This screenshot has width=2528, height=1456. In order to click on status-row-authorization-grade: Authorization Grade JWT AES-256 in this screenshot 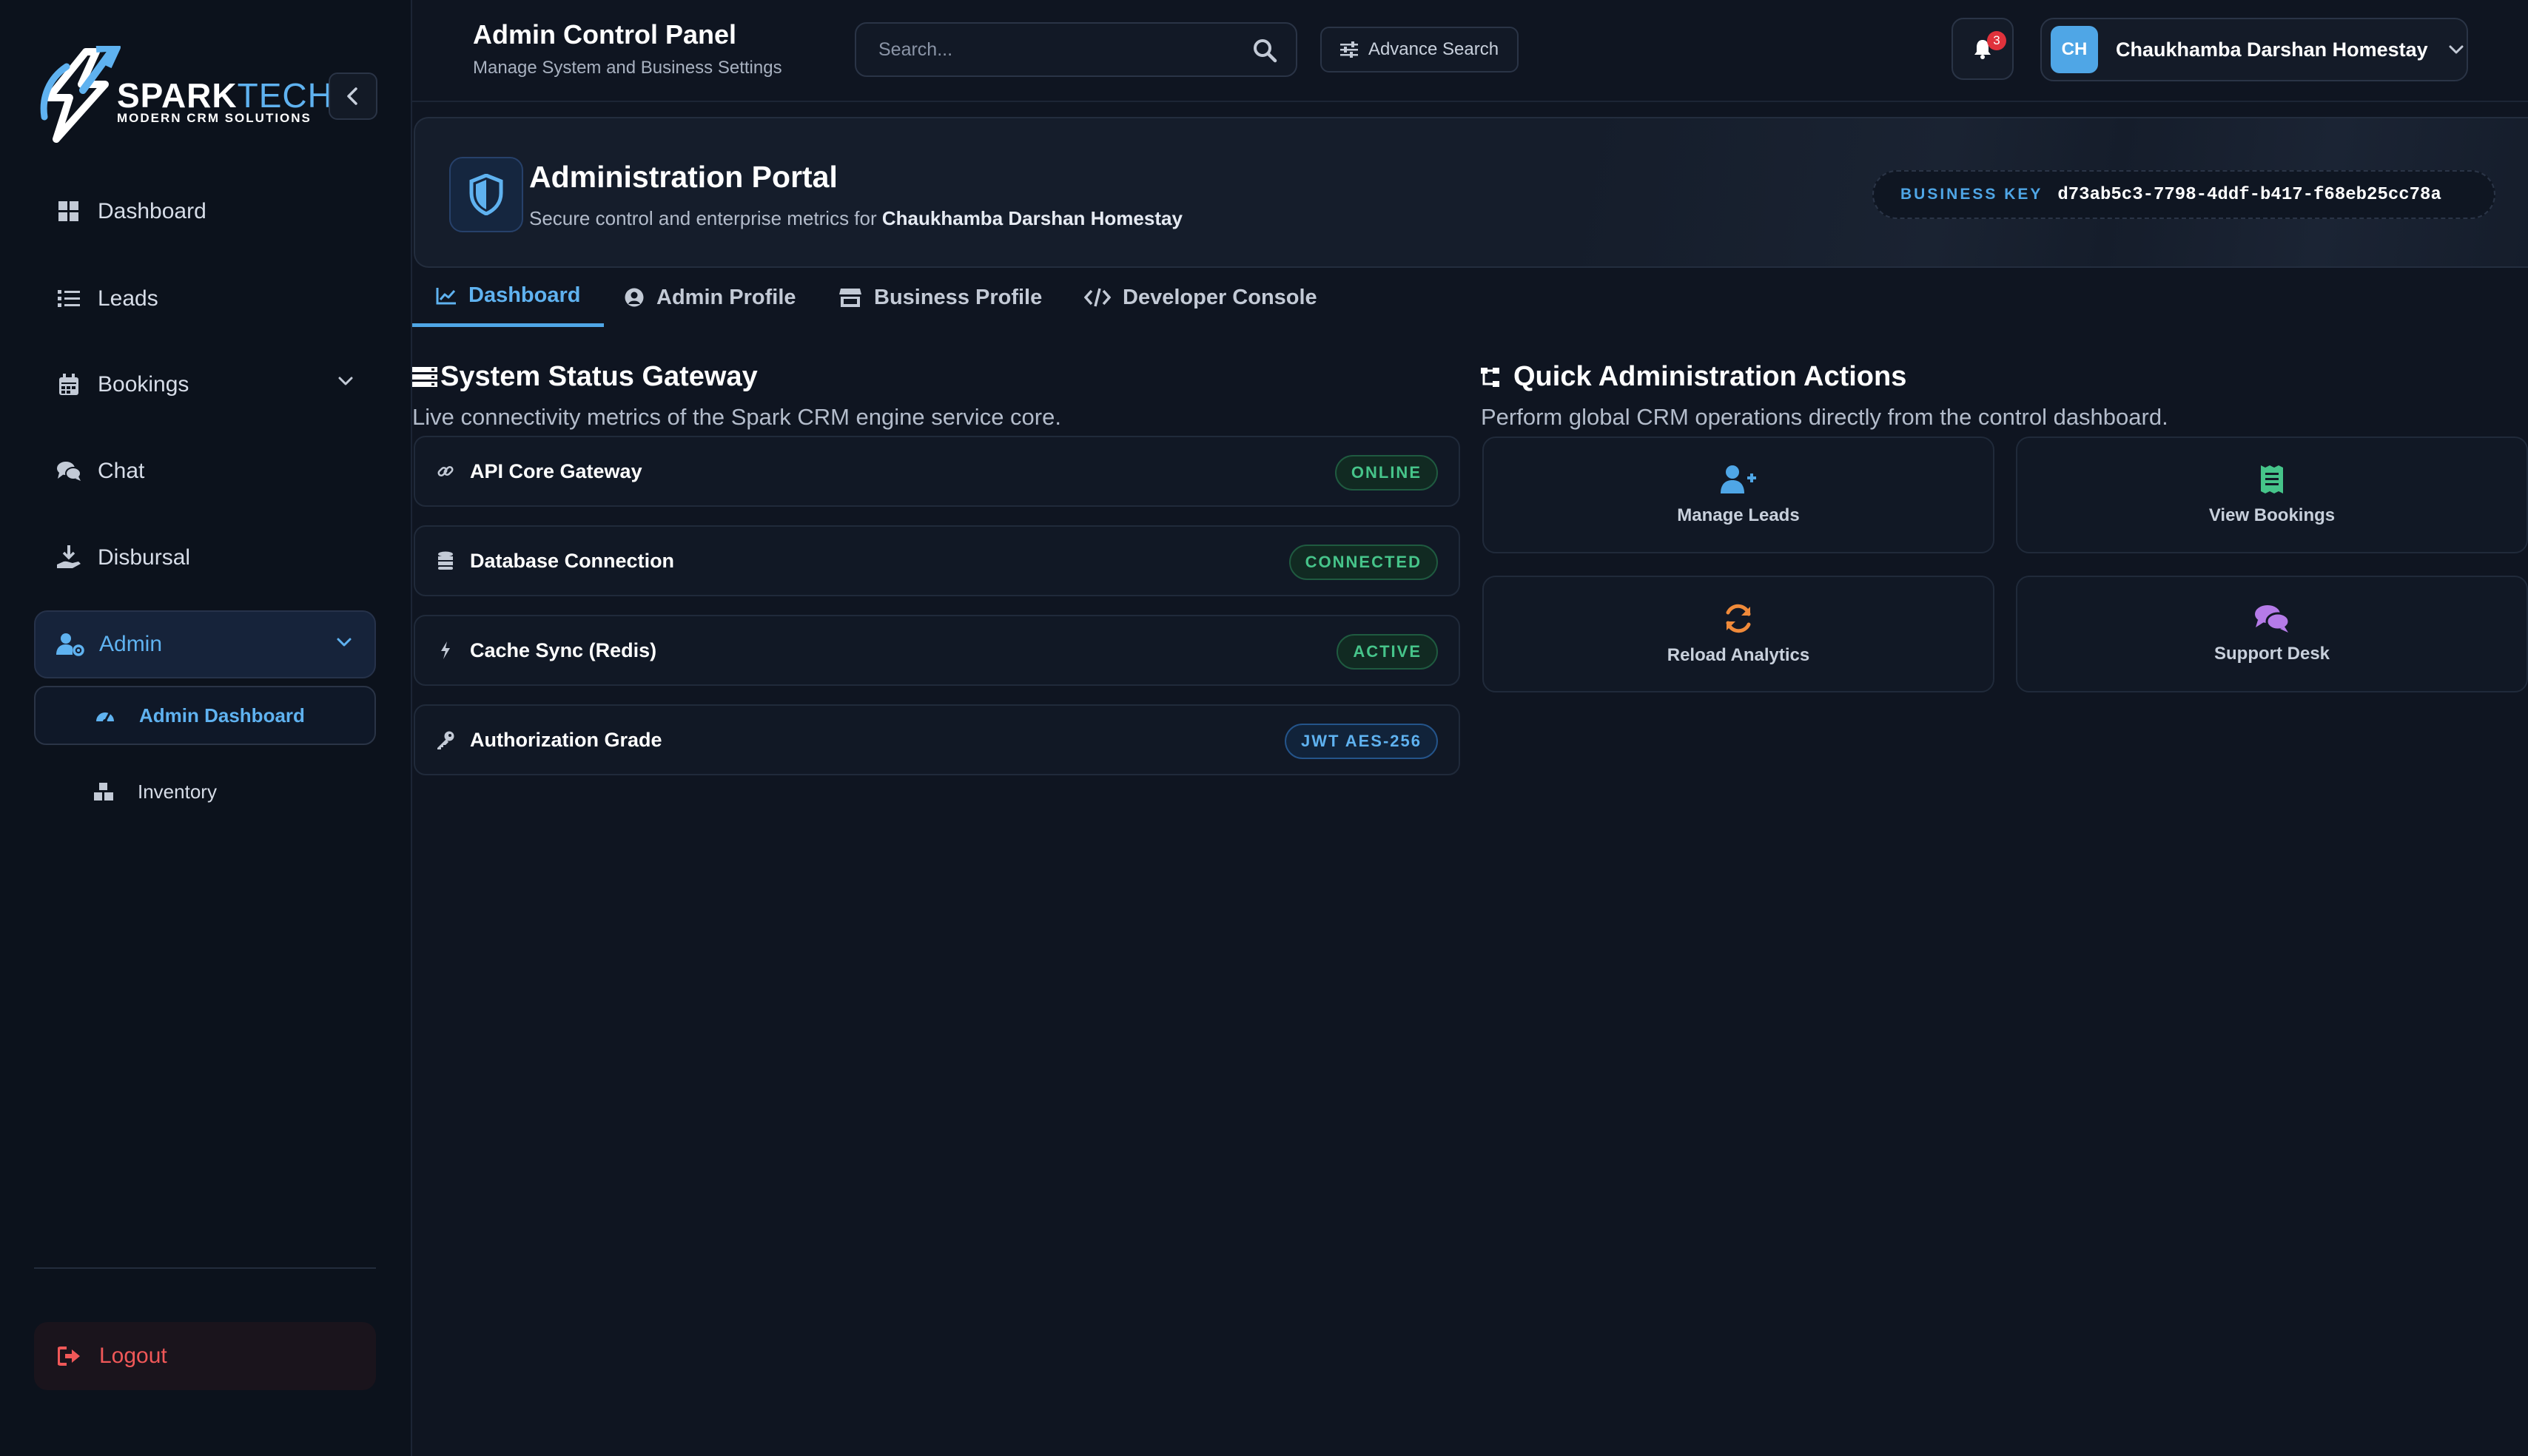, I will do `click(937, 740)`.